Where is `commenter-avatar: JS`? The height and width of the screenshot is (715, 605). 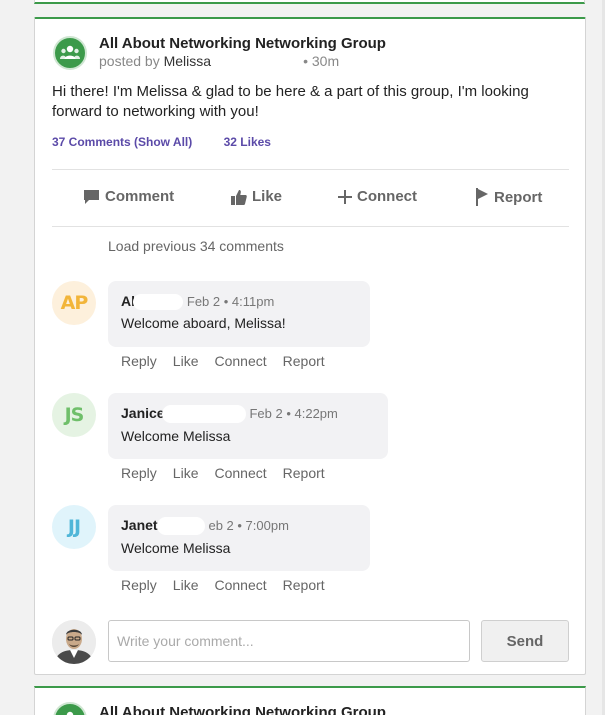 commenter-avatar: JS is located at coordinates (74, 415).